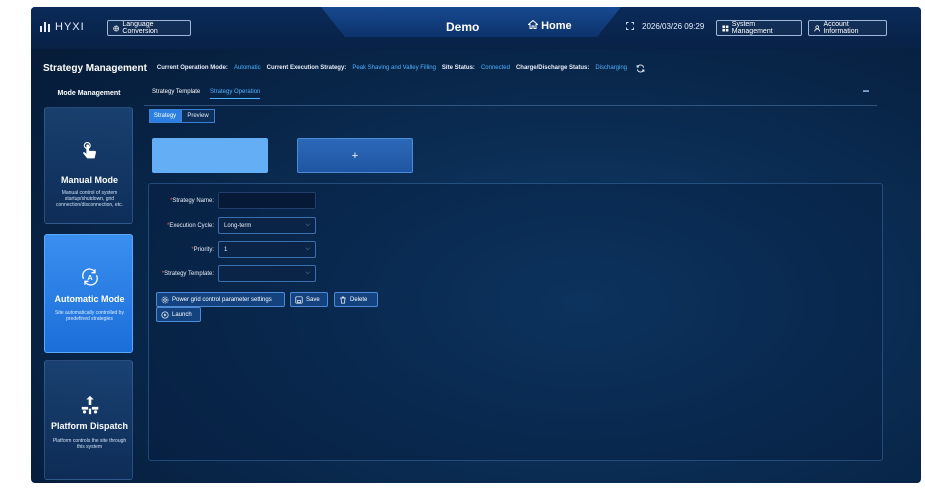  Describe the element at coordinates (611, 68) in the screenshot. I see `charge-status-value: Discharging` at that location.